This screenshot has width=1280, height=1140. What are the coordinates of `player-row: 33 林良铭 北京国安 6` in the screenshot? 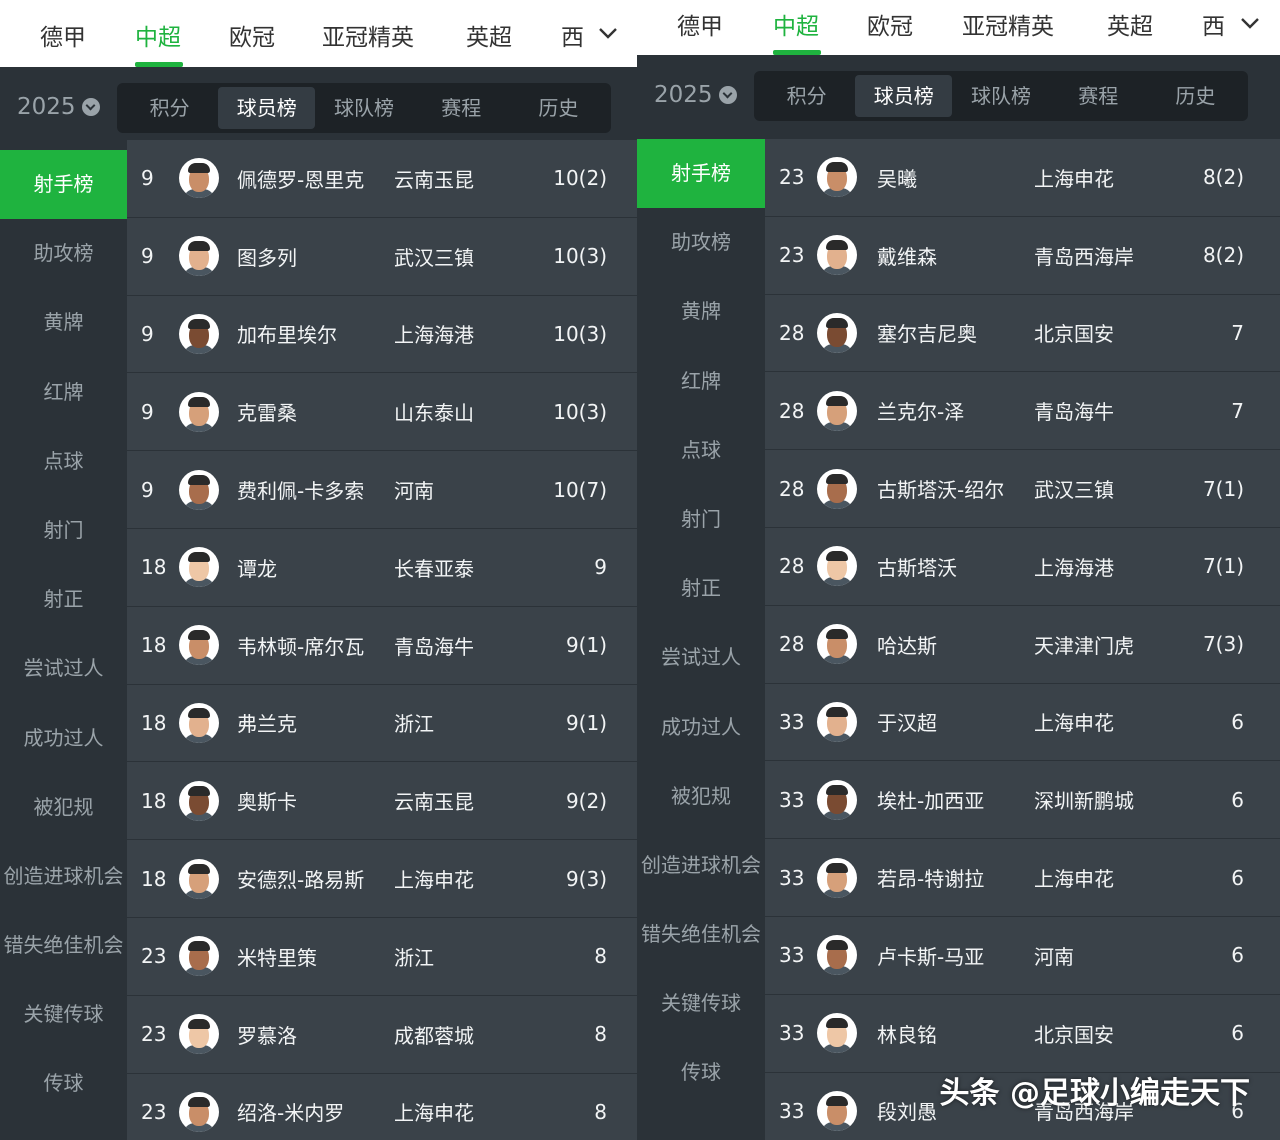 It's located at (1022, 1034).